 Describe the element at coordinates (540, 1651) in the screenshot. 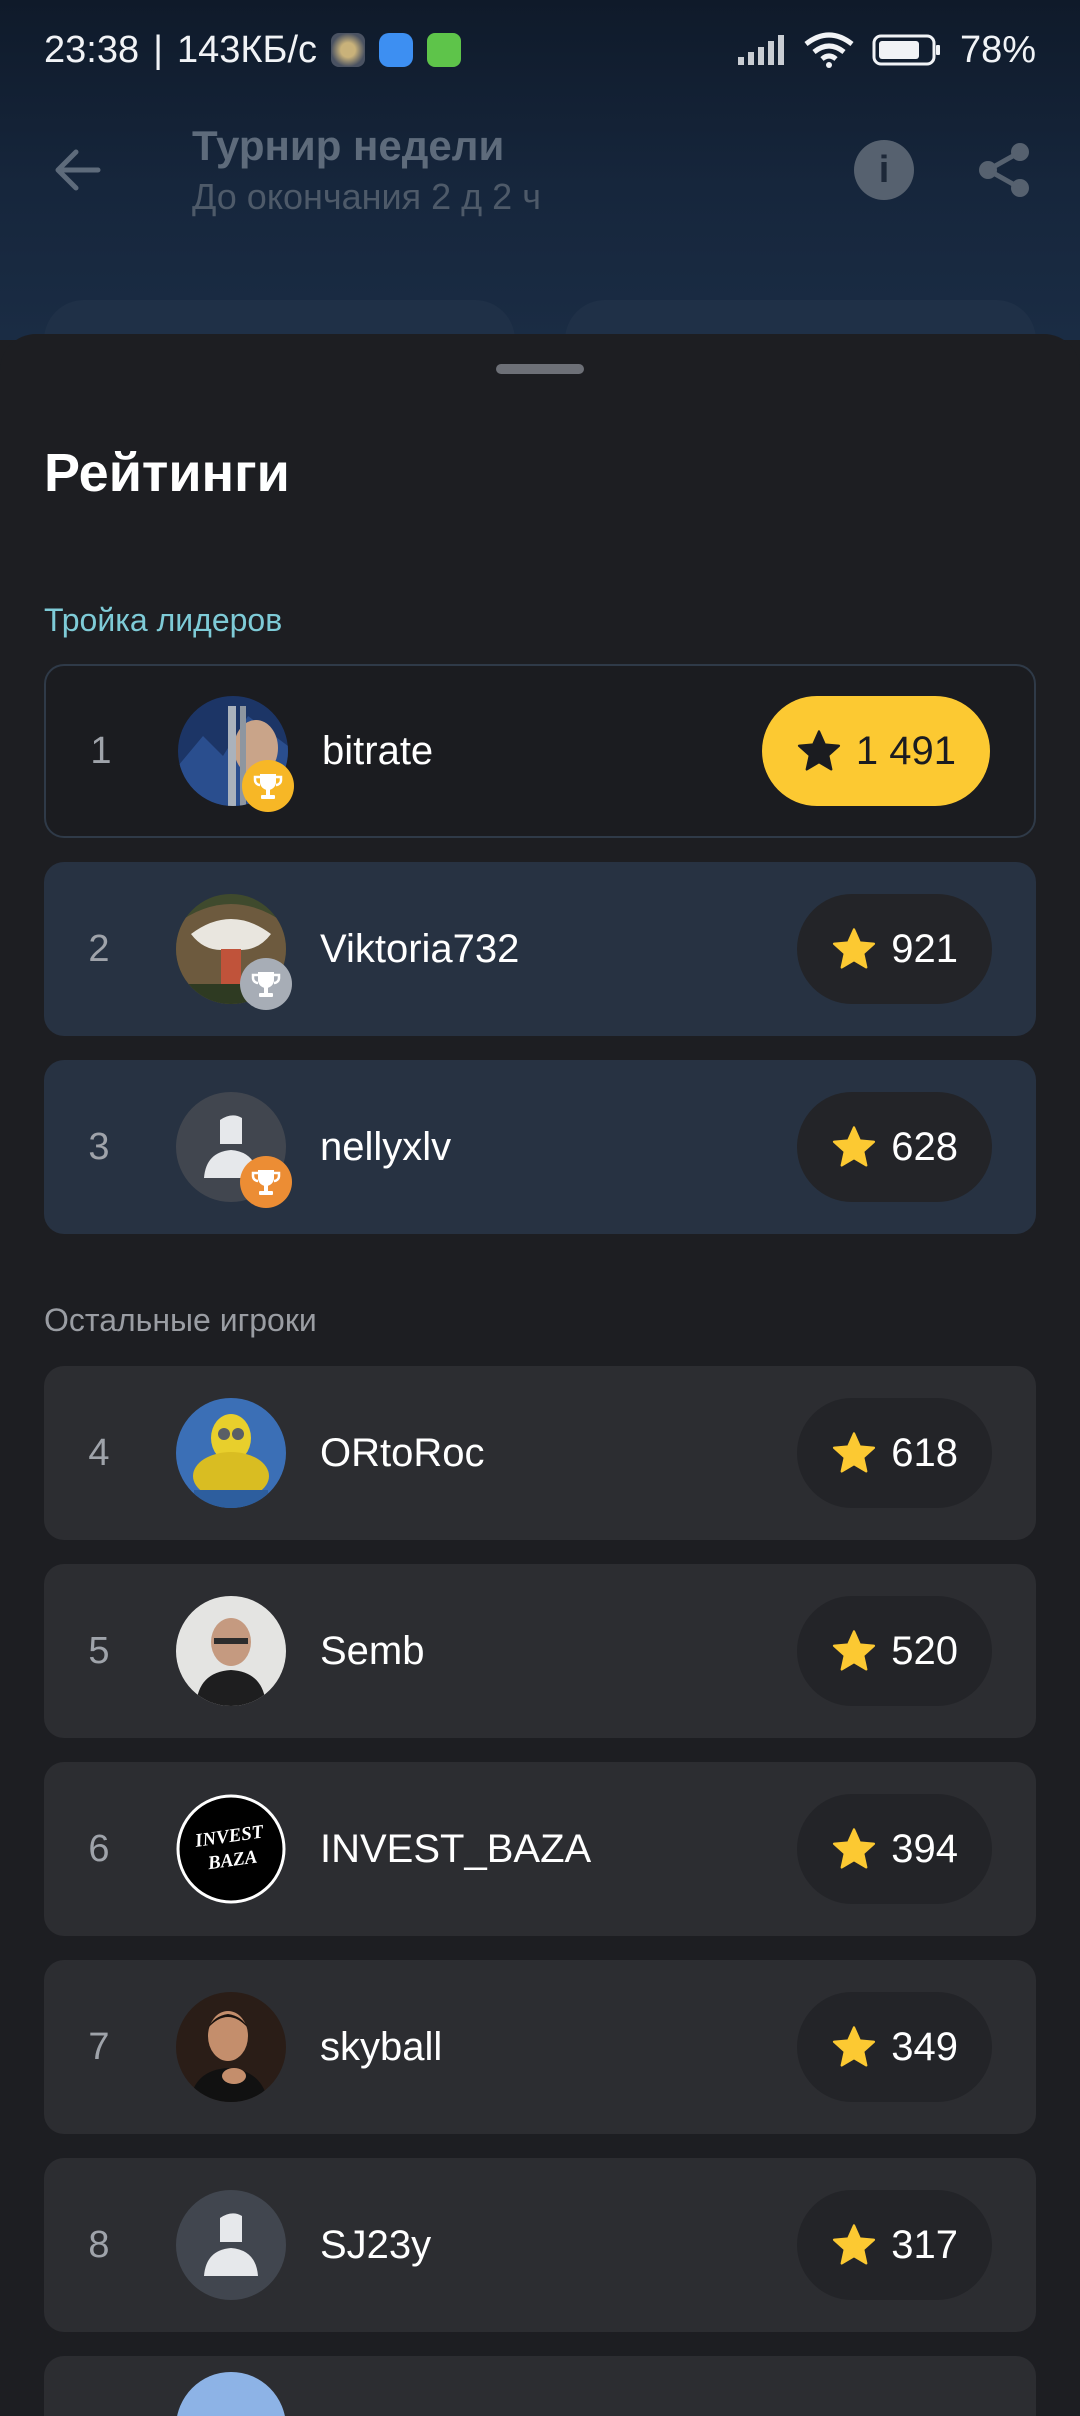

I see `player-row: 5 Semb 520` at that location.